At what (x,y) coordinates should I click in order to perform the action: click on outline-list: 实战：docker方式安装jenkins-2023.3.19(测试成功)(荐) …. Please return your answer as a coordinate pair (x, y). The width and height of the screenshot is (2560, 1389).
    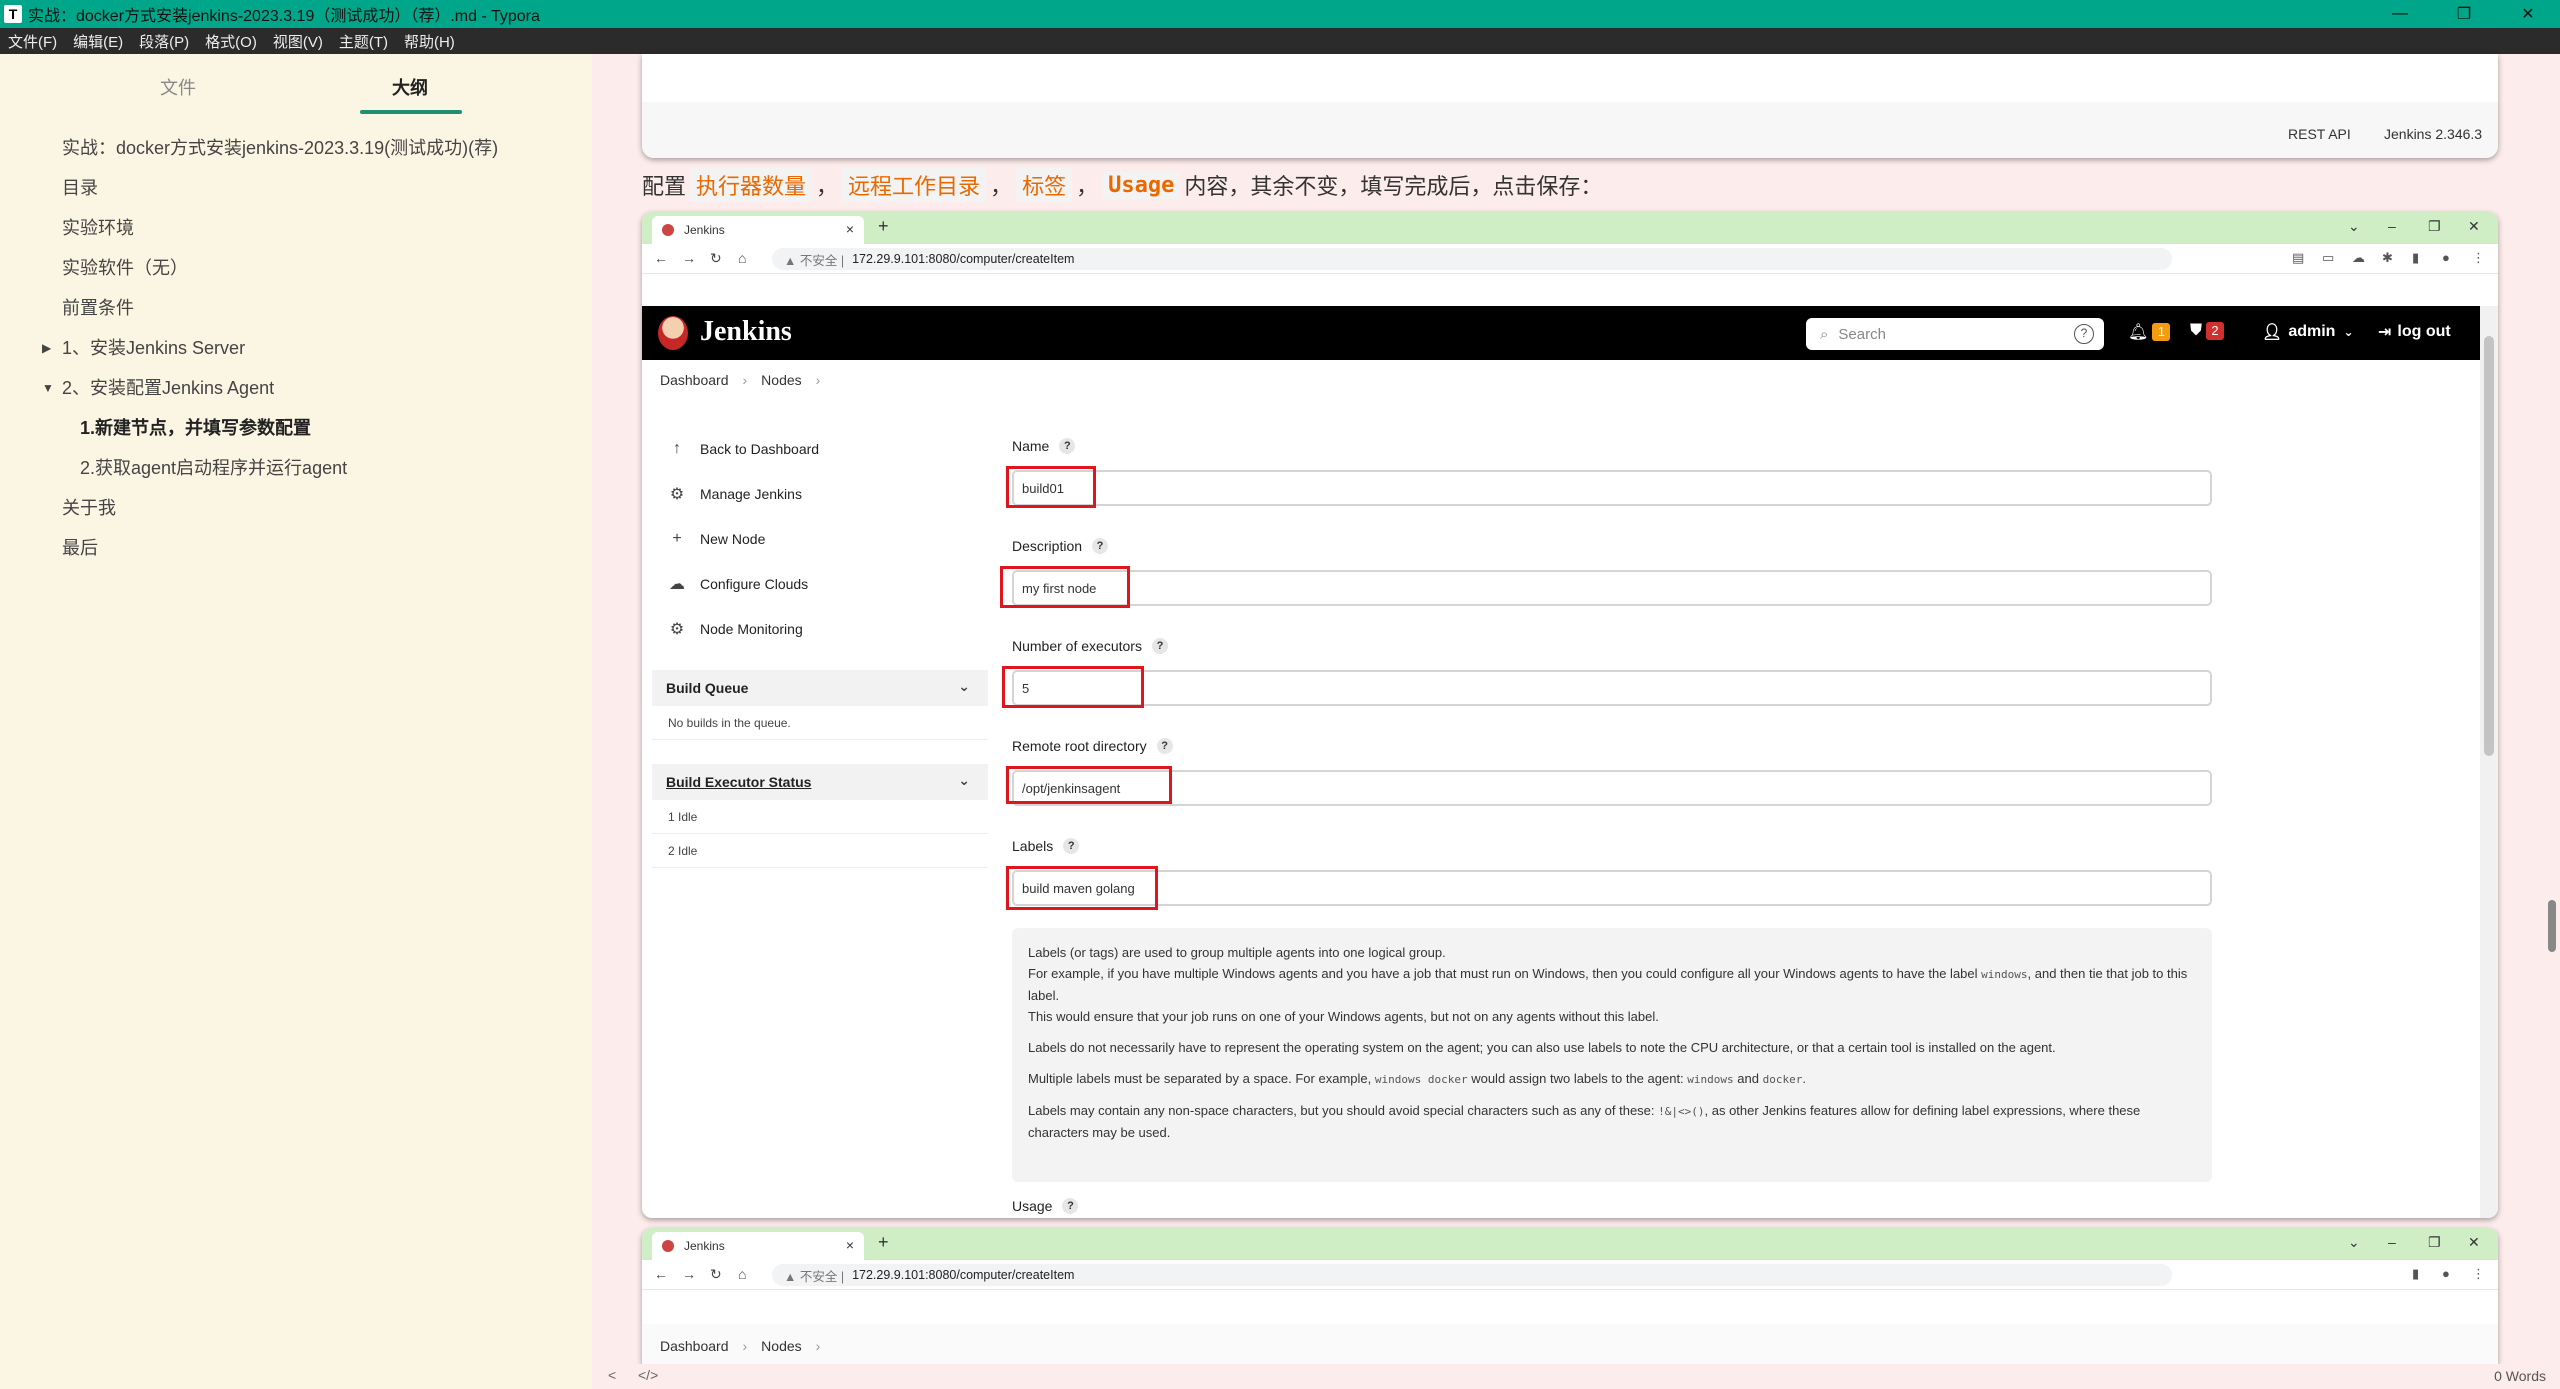
    Looking at the image, I should click on (296, 348).